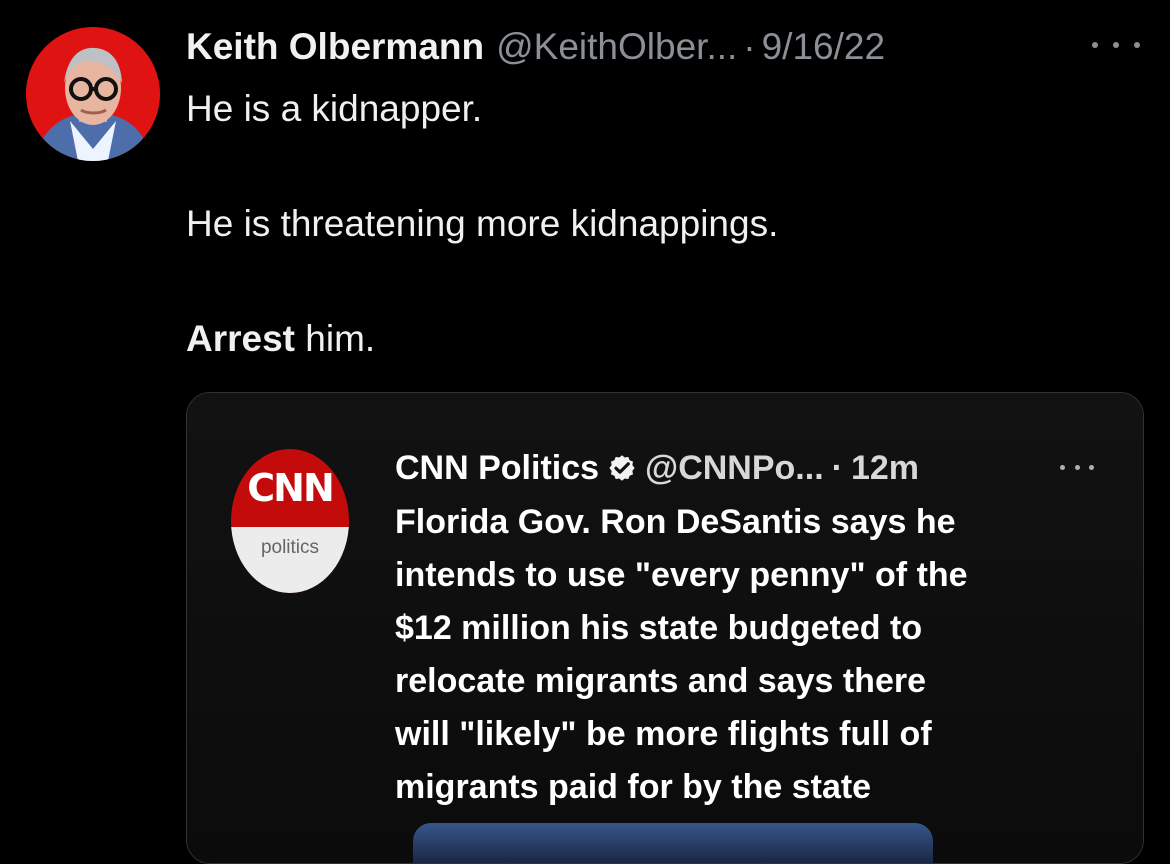 Image resolution: width=1170 pixels, height=864 pixels. What do you see at coordinates (659, 628) in the screenshot?
I see `quoted-body-line-3: $12 million his state budgeted to` at bounding box center [659, 628].